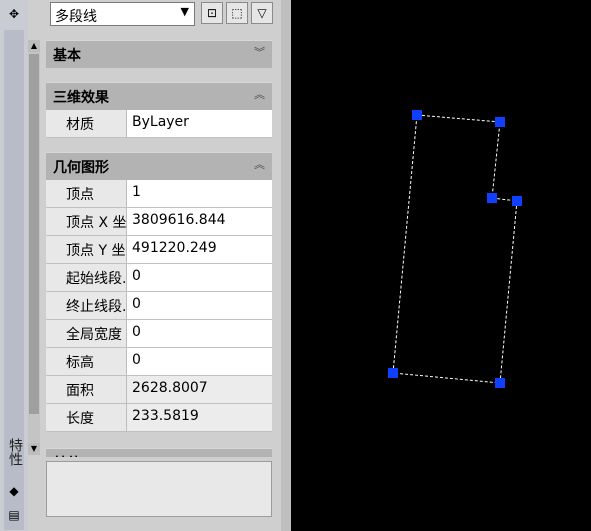  Describe the element at coordinates (14, 265) in the screenshot. I see `palette-title-strip: ✥ 特性 ◆ ▤` at that location.